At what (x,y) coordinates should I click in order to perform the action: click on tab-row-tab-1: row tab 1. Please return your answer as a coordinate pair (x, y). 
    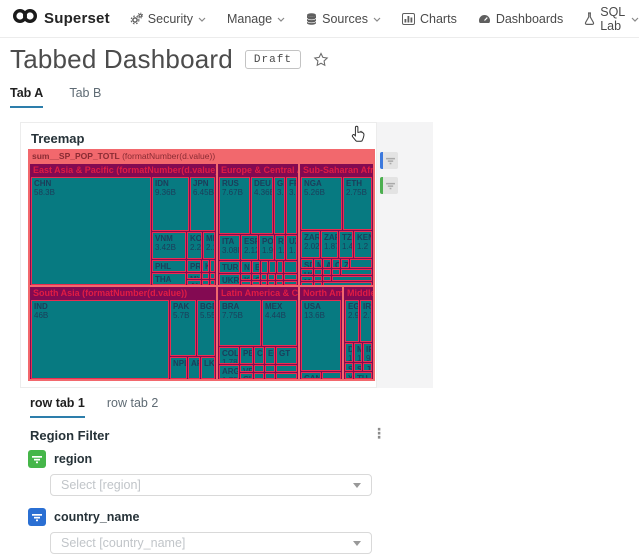
    Looking at the image, I should click on (57, 407).